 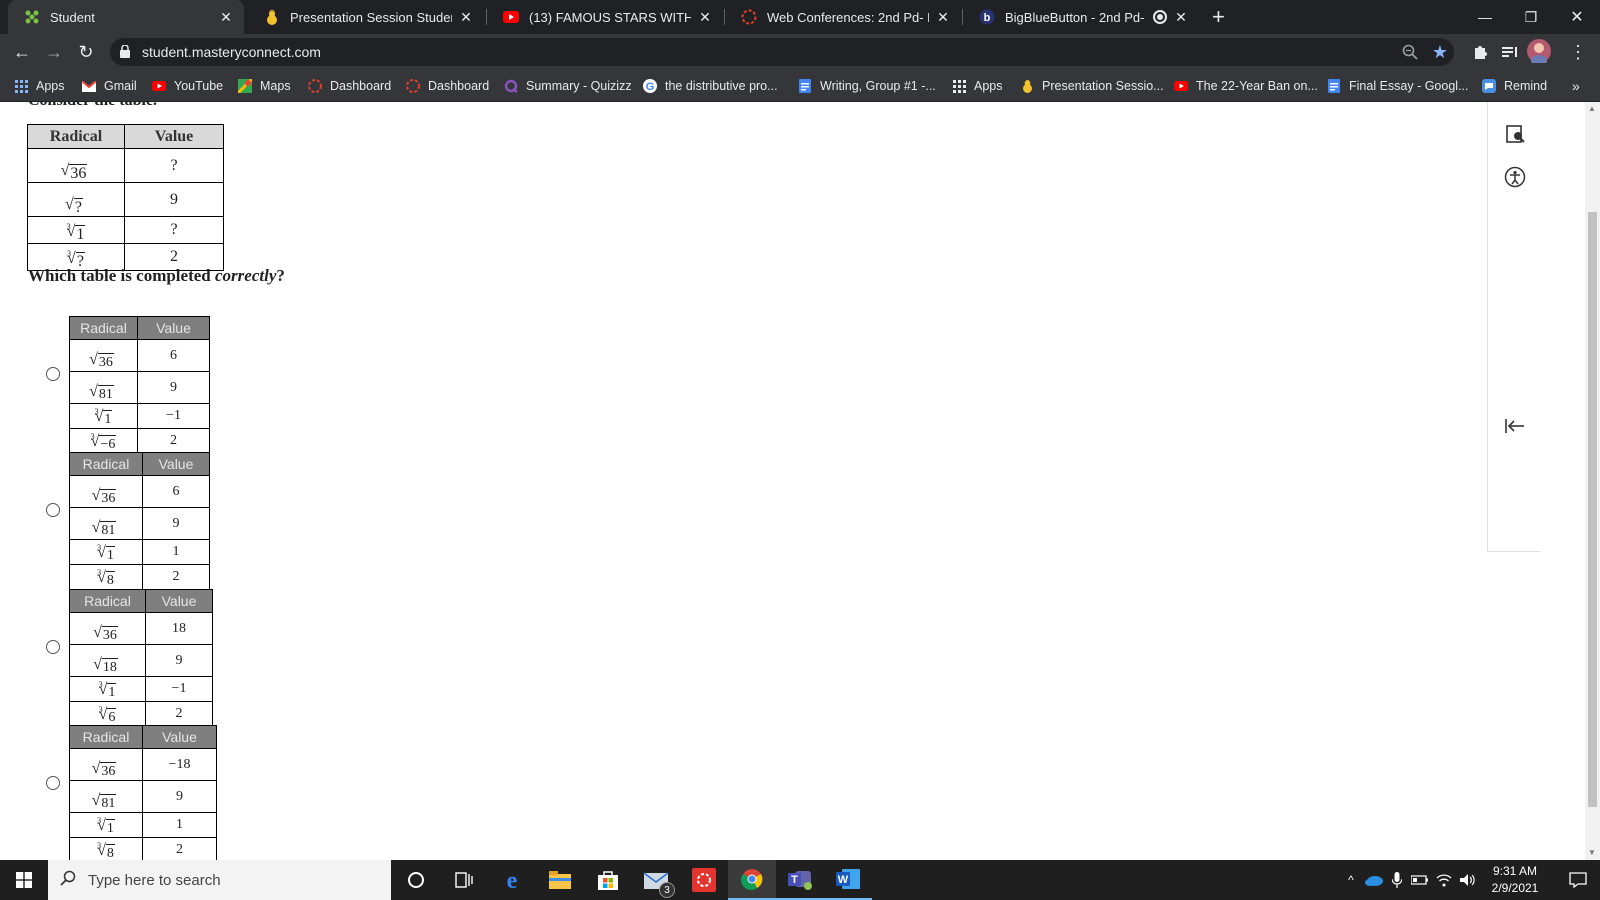 What do you see at coordinates (141, 658) in the screenshot?
I see `choice-table-3: Radical Value √ 36 18 √ 18 9 3 √ 1 −1 3 √ 6 2` at bounding box center [141, 658].